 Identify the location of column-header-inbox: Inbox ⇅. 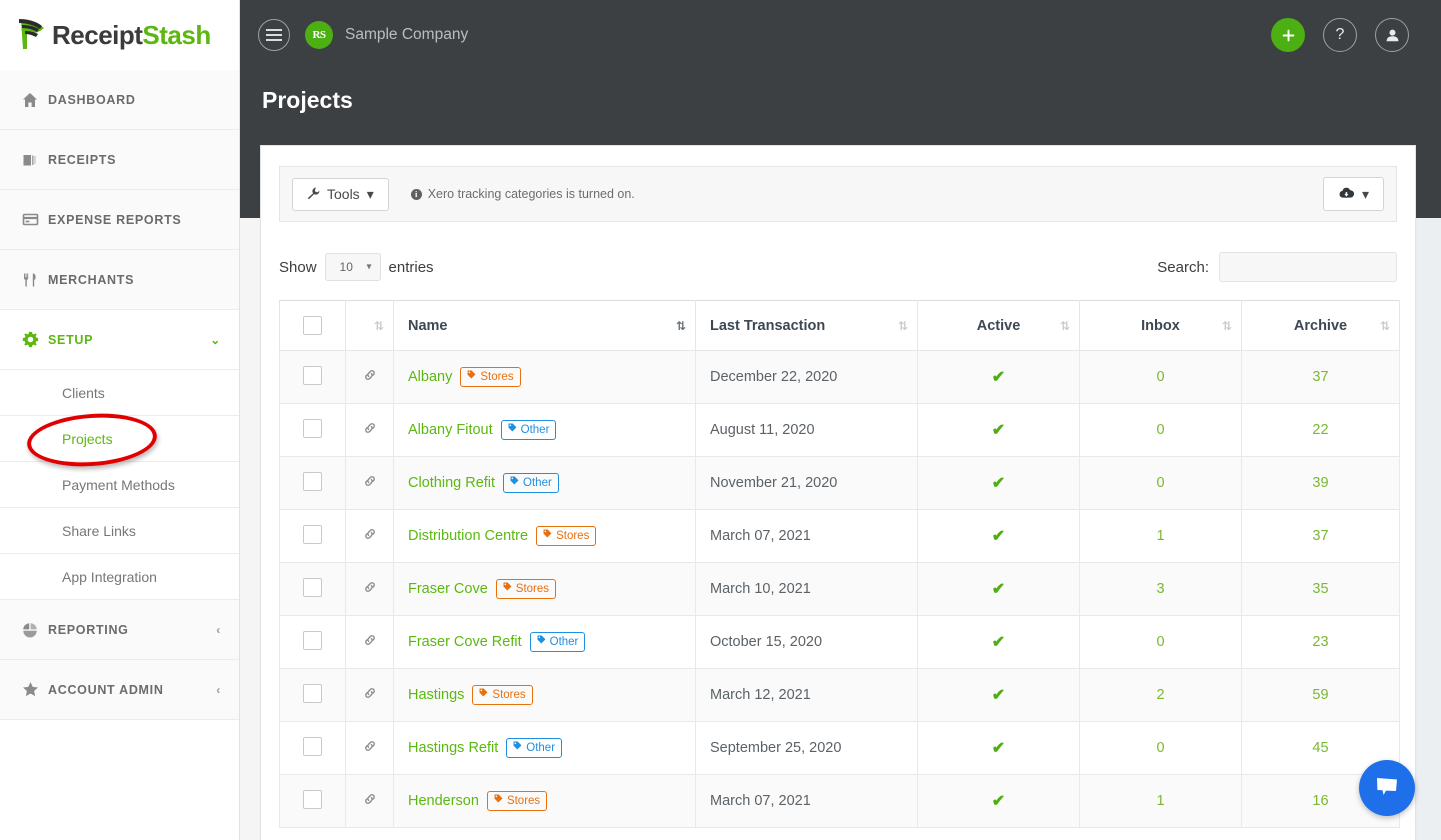
(1160, 325).